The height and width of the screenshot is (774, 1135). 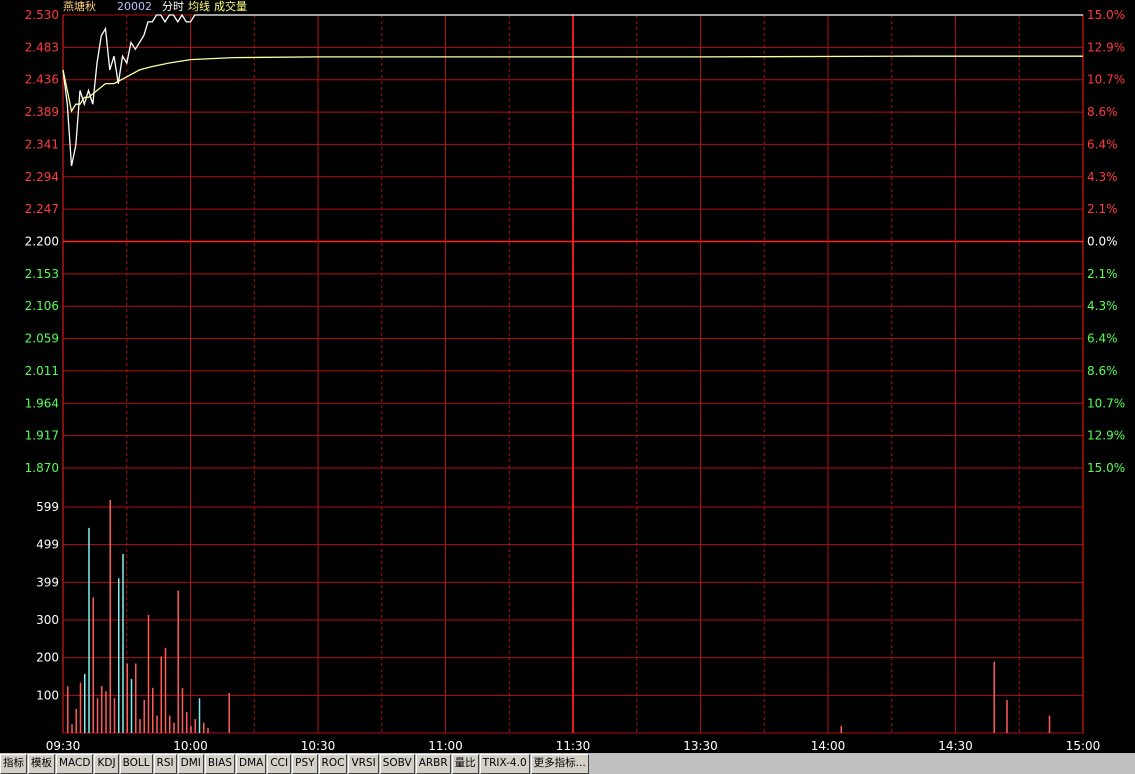 What do you see at coordinates (1083, 746) in the screenshot?
I see `time-tick-label: 15:00` at bounding box center [1083, 746].